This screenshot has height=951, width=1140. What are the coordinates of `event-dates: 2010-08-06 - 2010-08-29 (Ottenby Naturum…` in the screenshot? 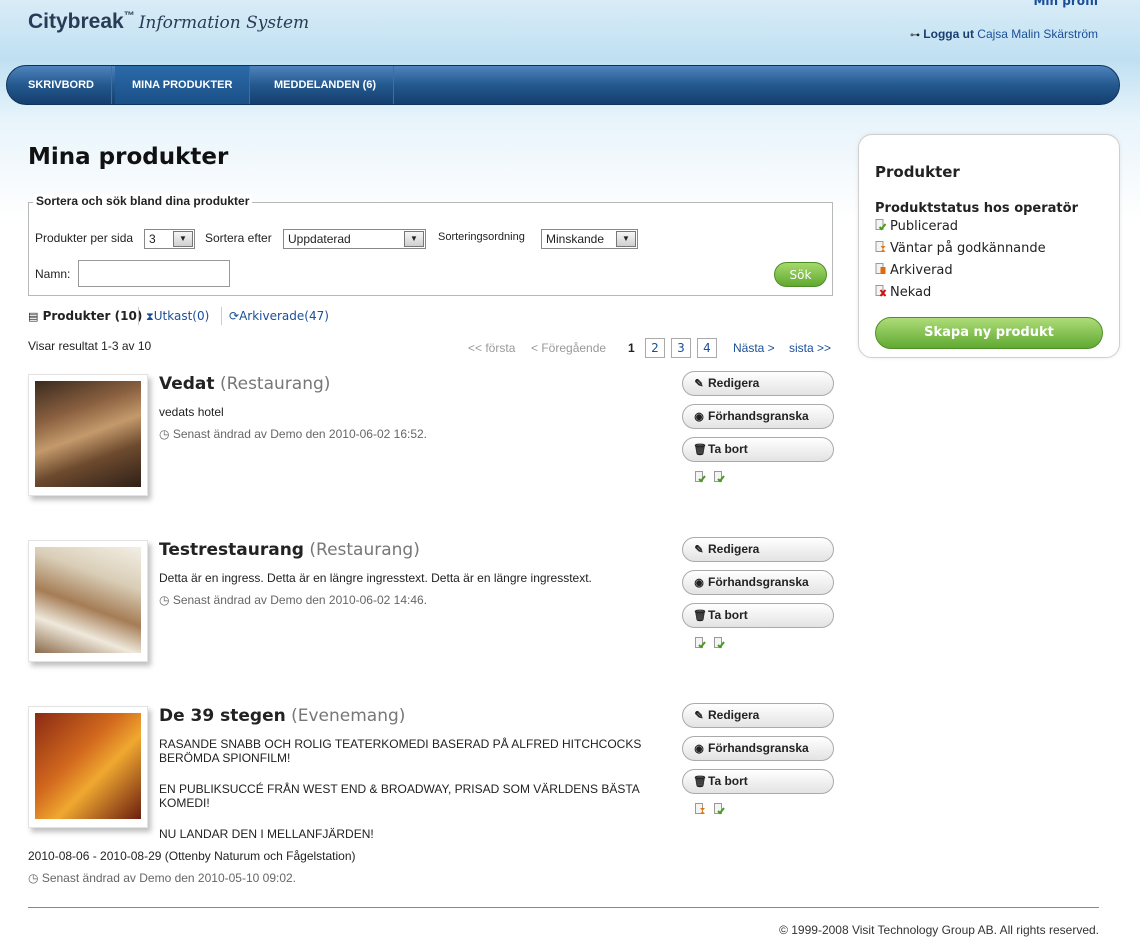 It's located at (192, 856).